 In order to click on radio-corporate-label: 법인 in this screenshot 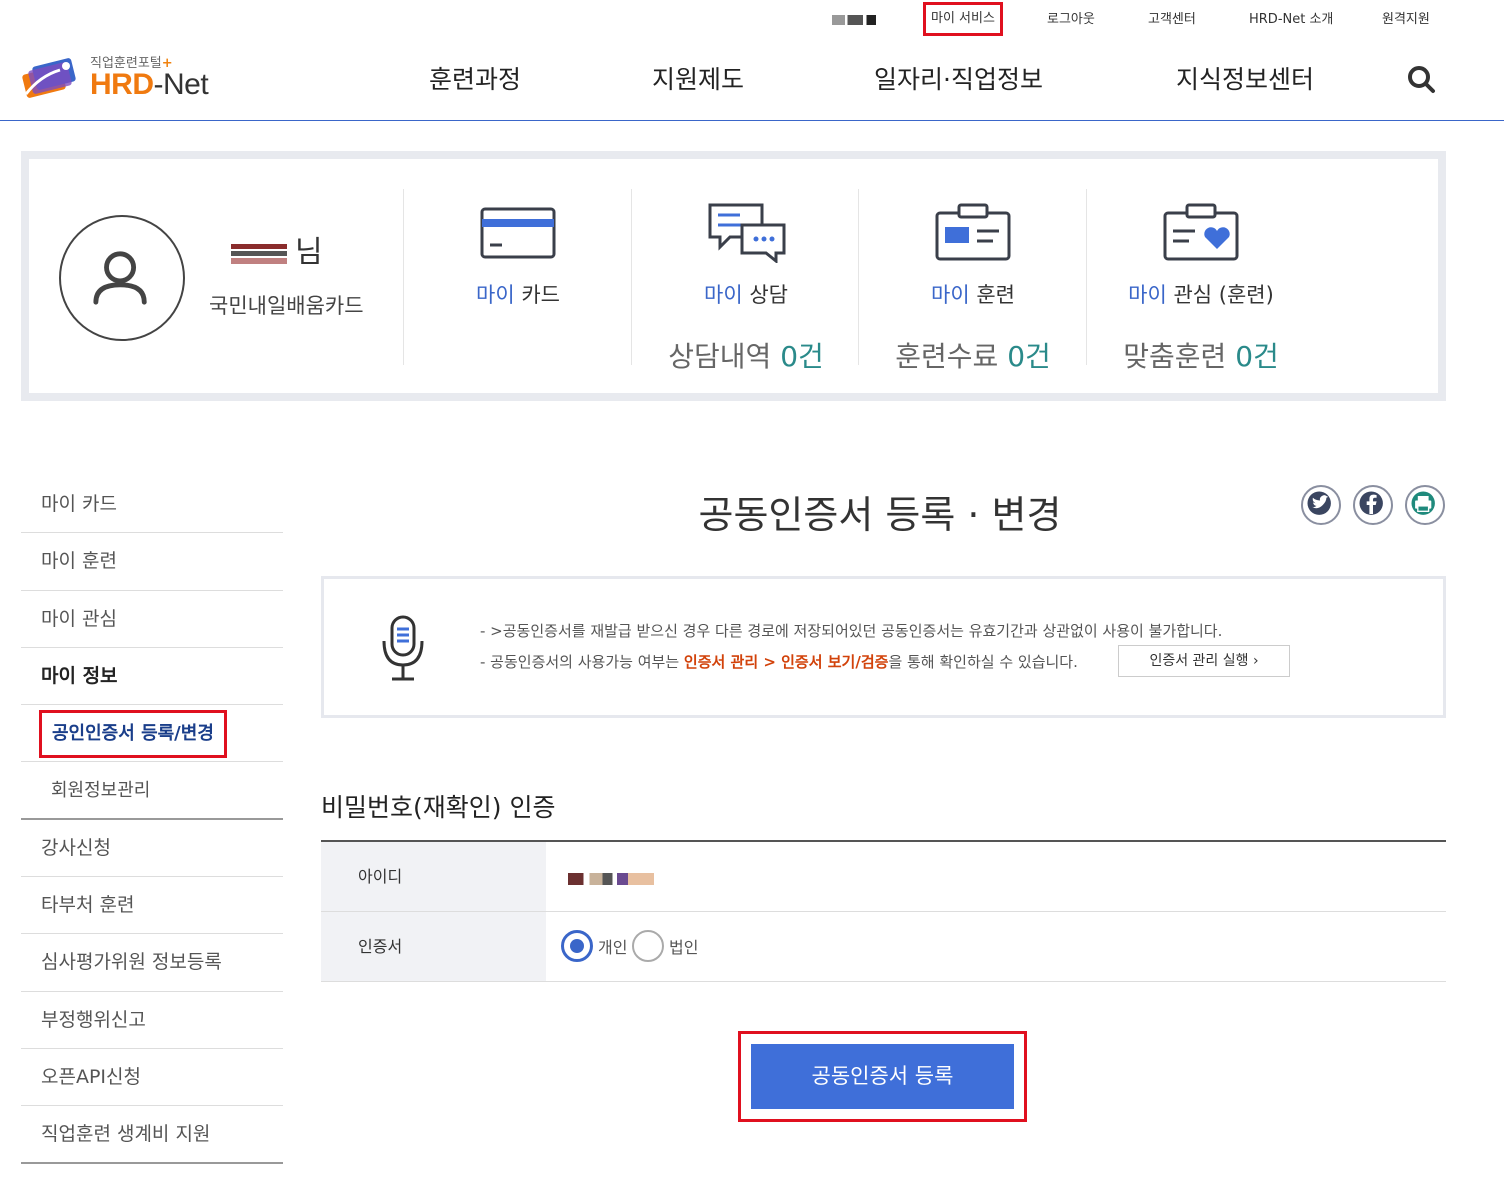, I will do `click(683, 946)`.